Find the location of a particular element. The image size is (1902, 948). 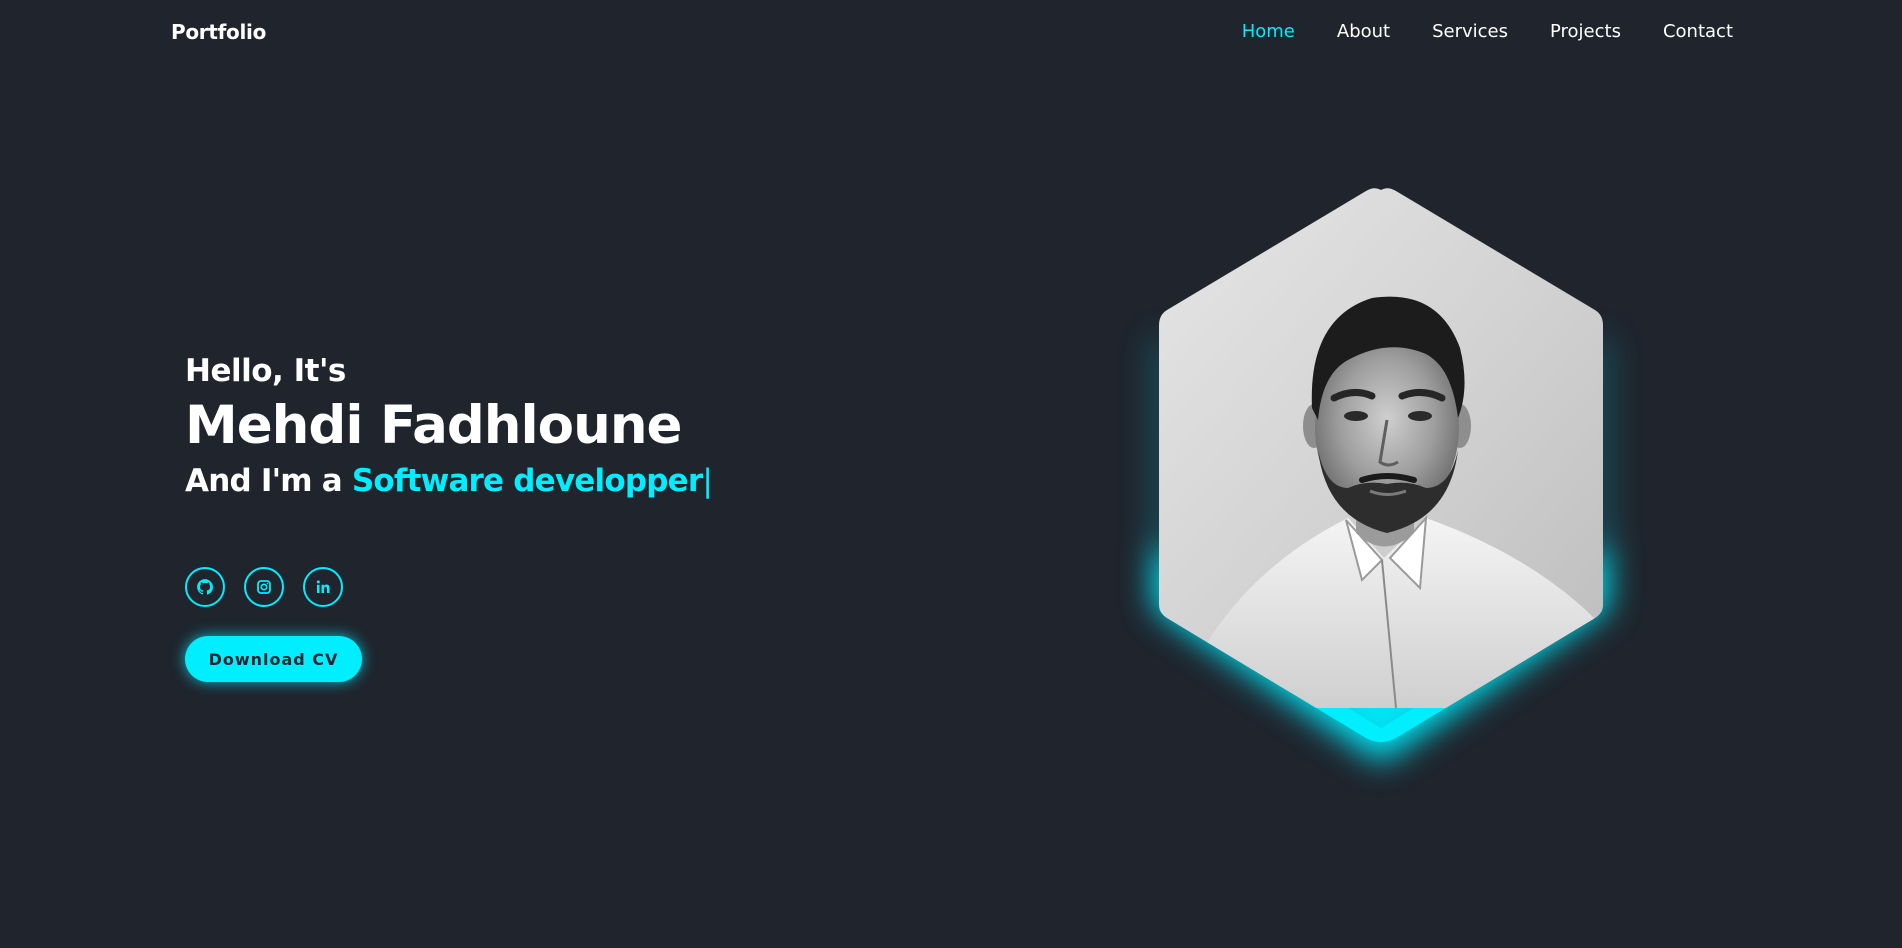

instagram-icon is located at coordinates (264, 587).